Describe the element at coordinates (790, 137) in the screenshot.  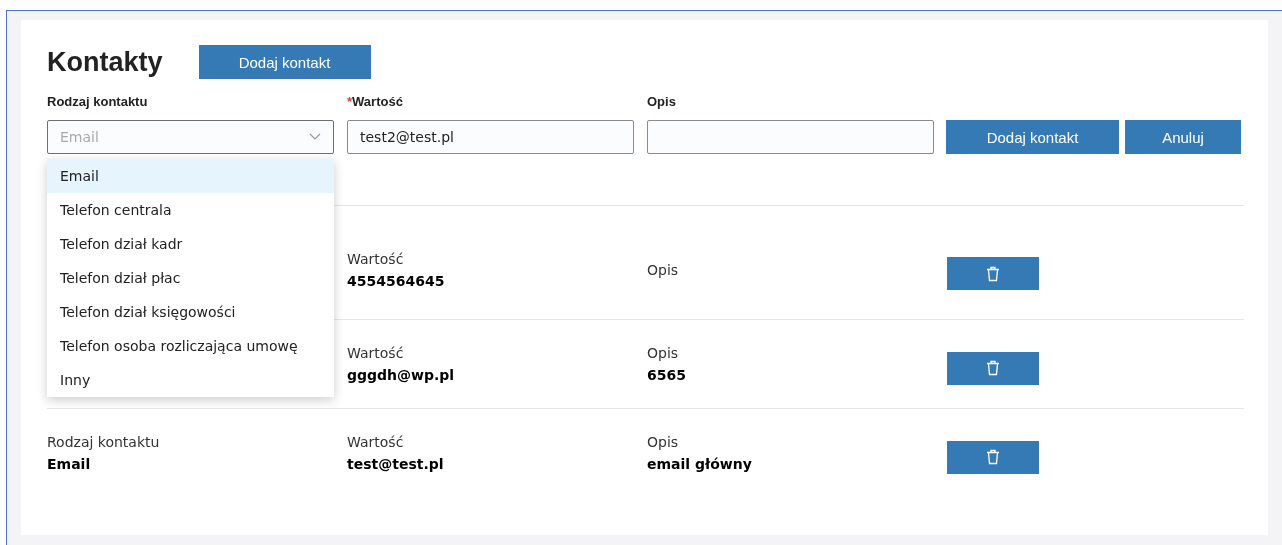
I see `input-field` at that location.